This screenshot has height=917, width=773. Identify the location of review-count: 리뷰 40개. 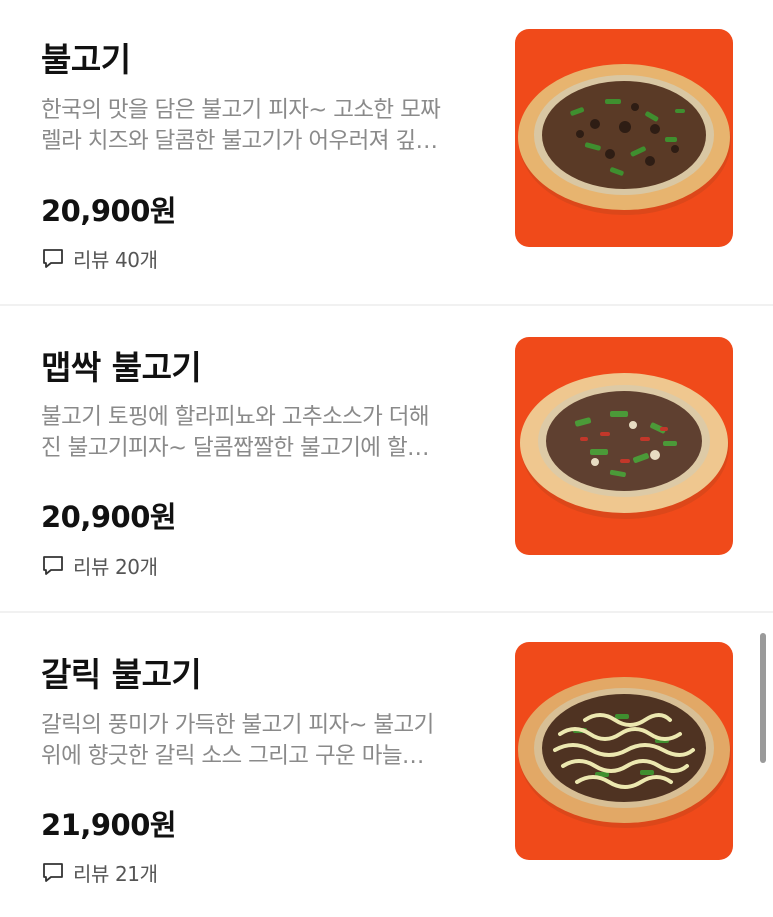
(99, 258).